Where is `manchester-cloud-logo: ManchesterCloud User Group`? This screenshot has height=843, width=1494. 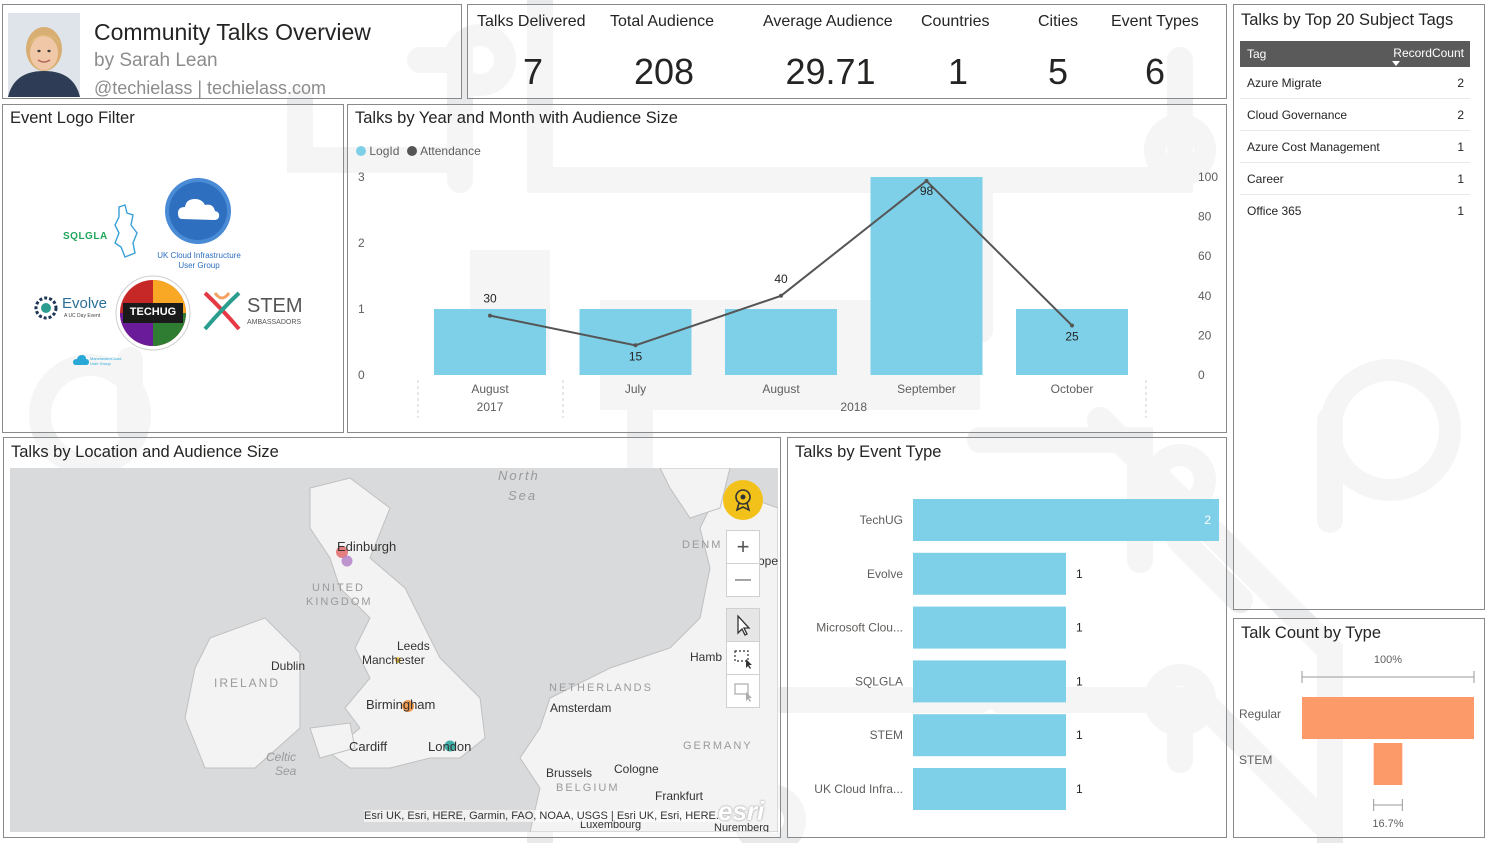
manchester-cloud-logo: ManchesterCloud User Group is located at coordinates (99, 361).